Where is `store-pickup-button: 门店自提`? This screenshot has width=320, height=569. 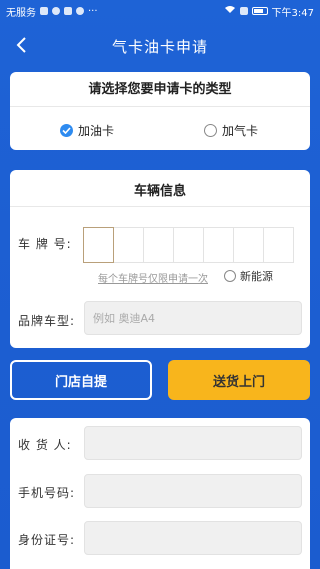
store-pickup-button: 门店自提 is located at coordinates (81, 380).